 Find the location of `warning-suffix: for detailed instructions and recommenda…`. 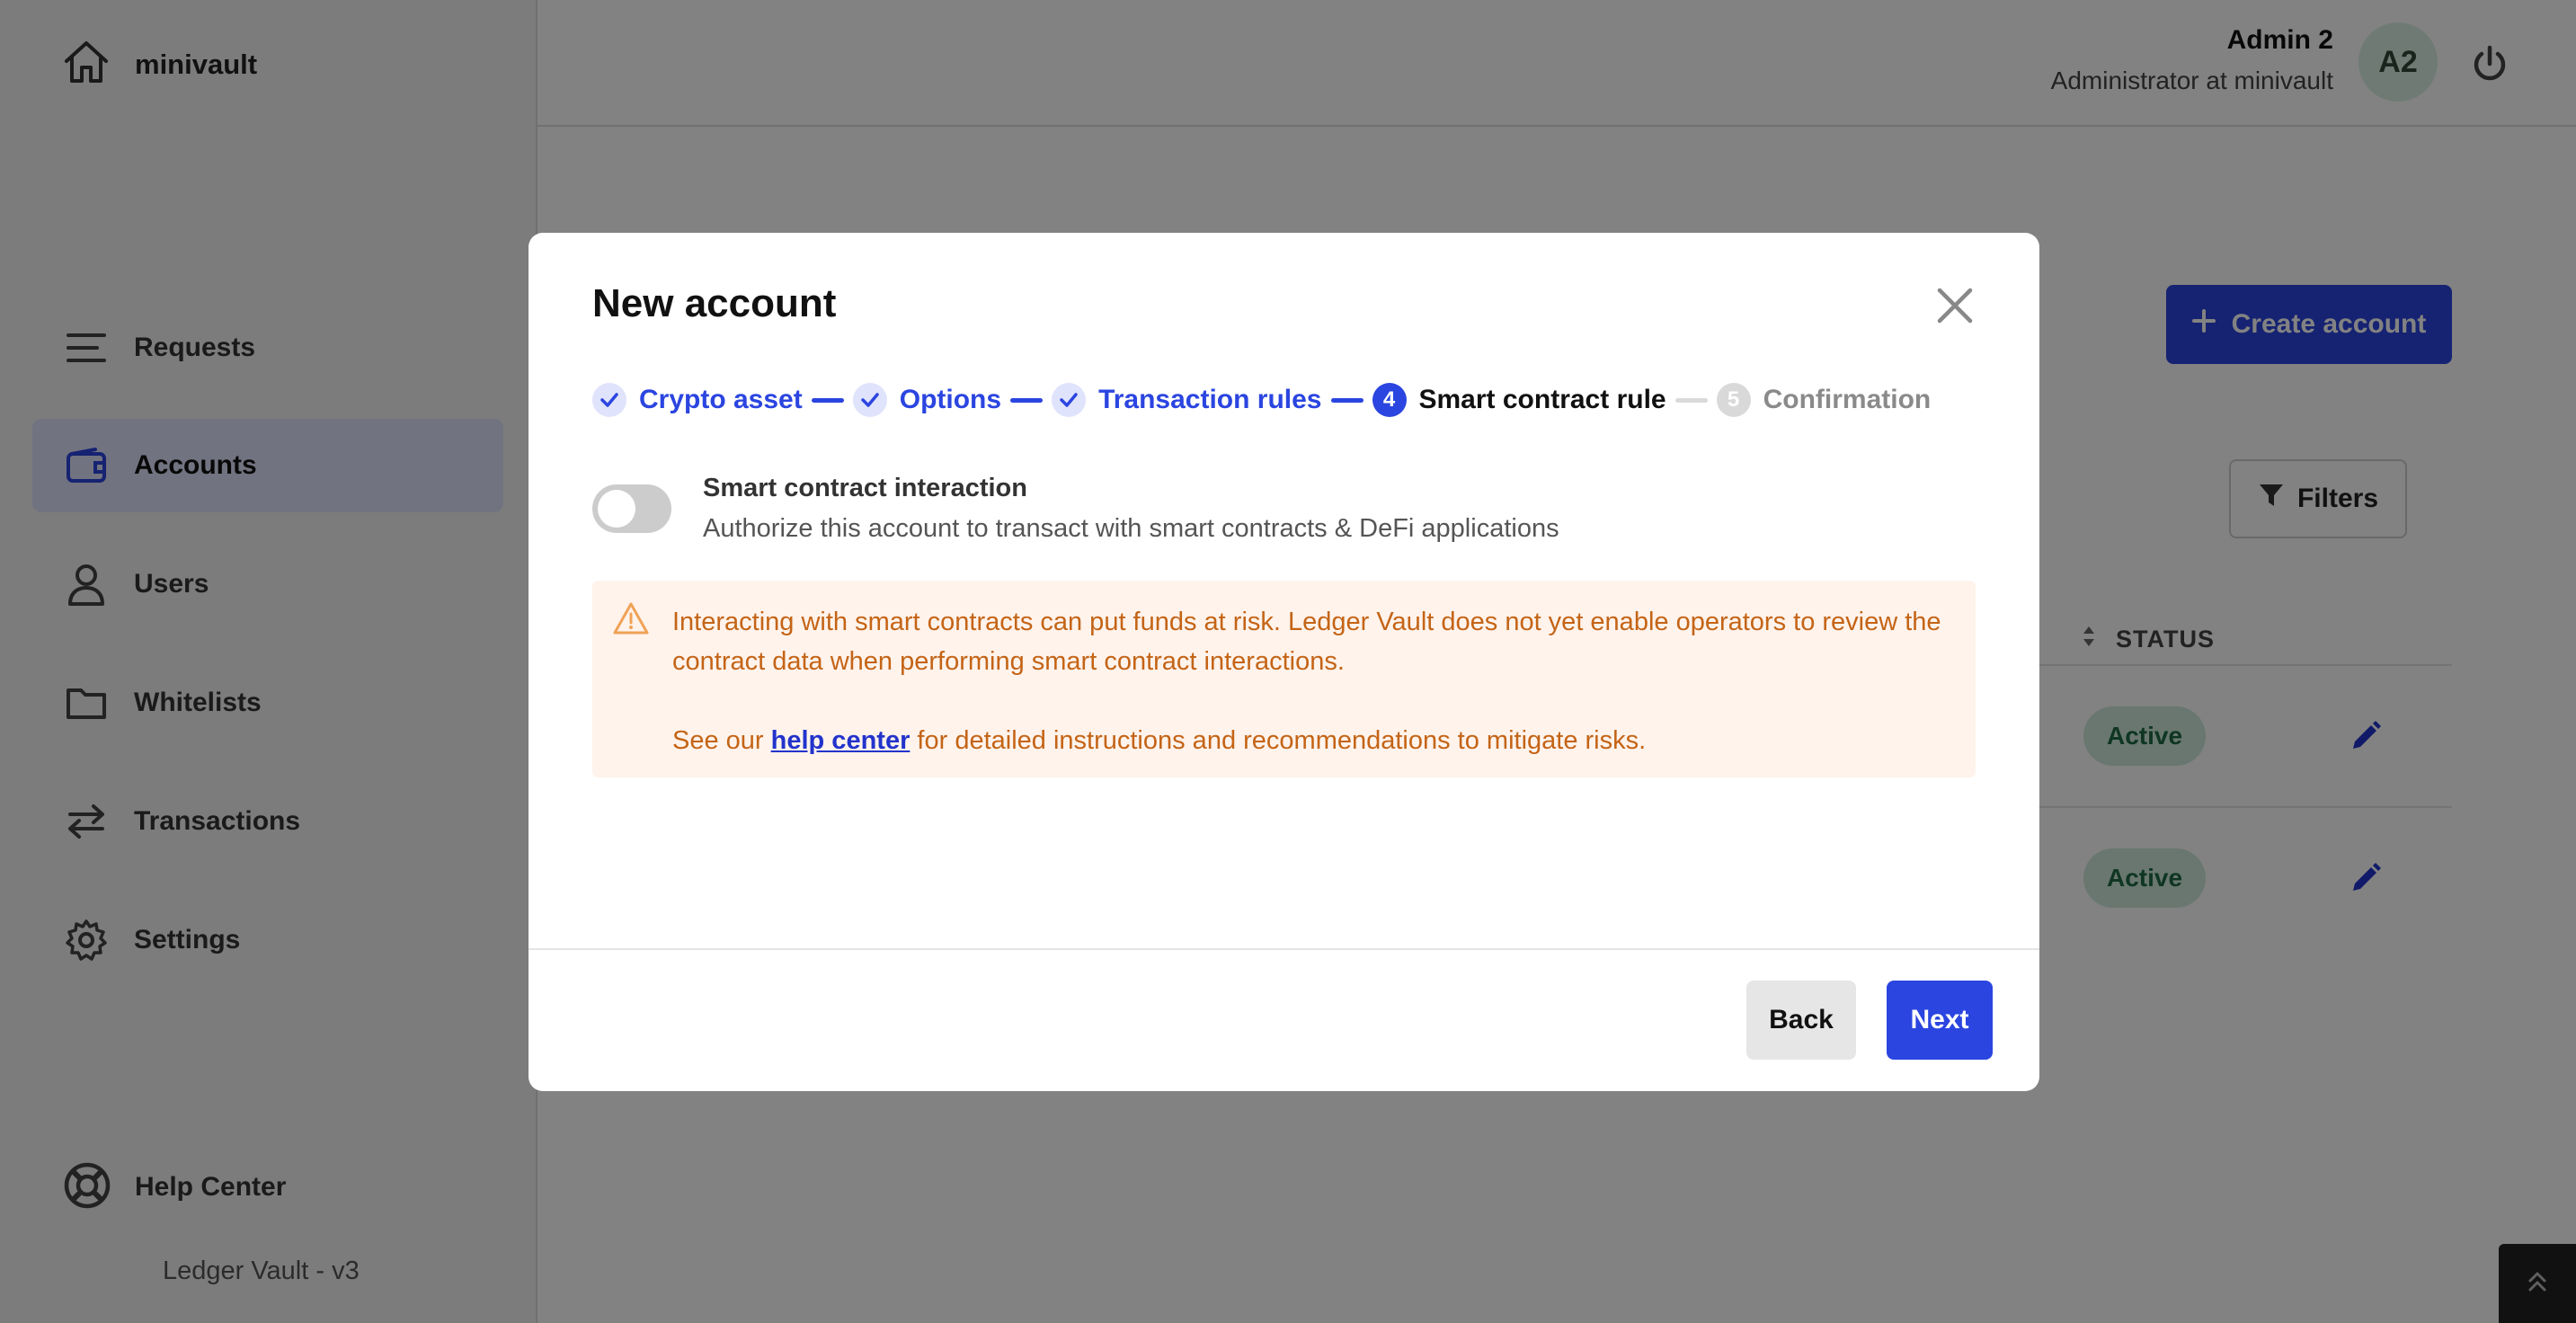

warning-suffix: for detailed instructions and recommenda… is located at coordinates (1278, 740).